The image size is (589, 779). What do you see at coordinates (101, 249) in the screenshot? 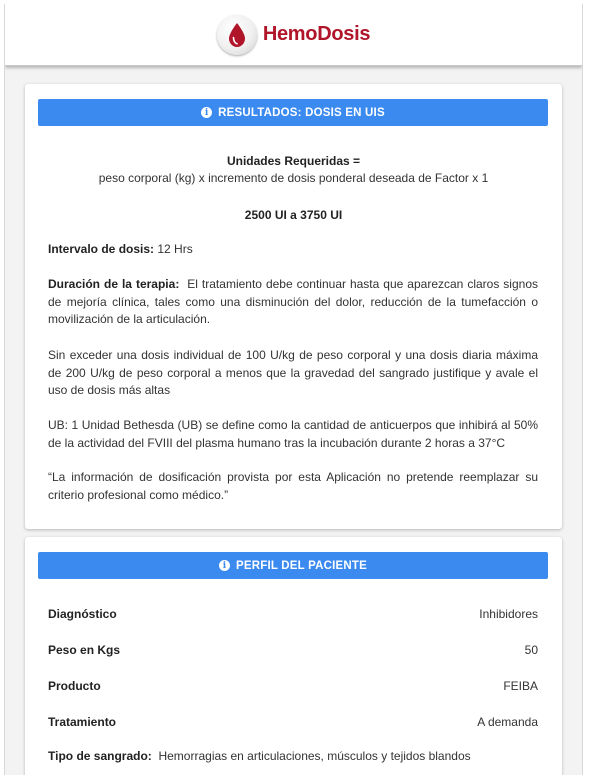
I see `interval-label: Intervalo de dosis:` at bounding box center [101, 249].